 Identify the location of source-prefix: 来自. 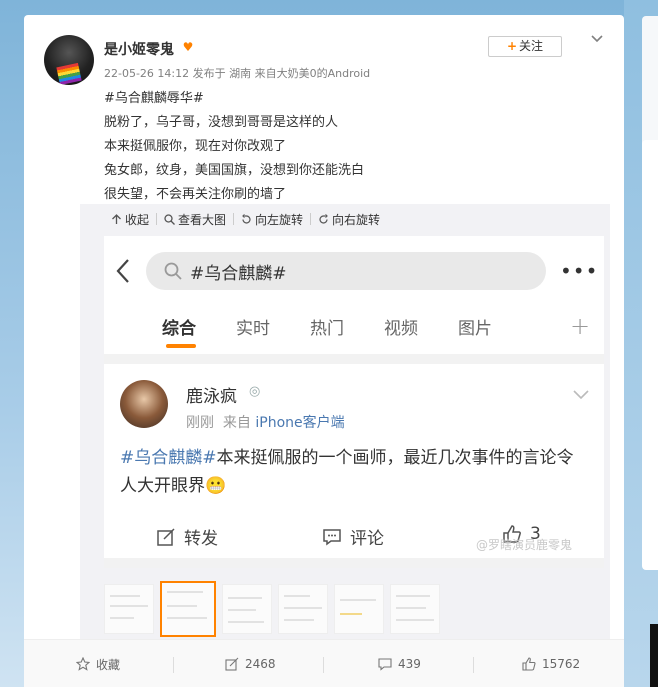
(236, 423).